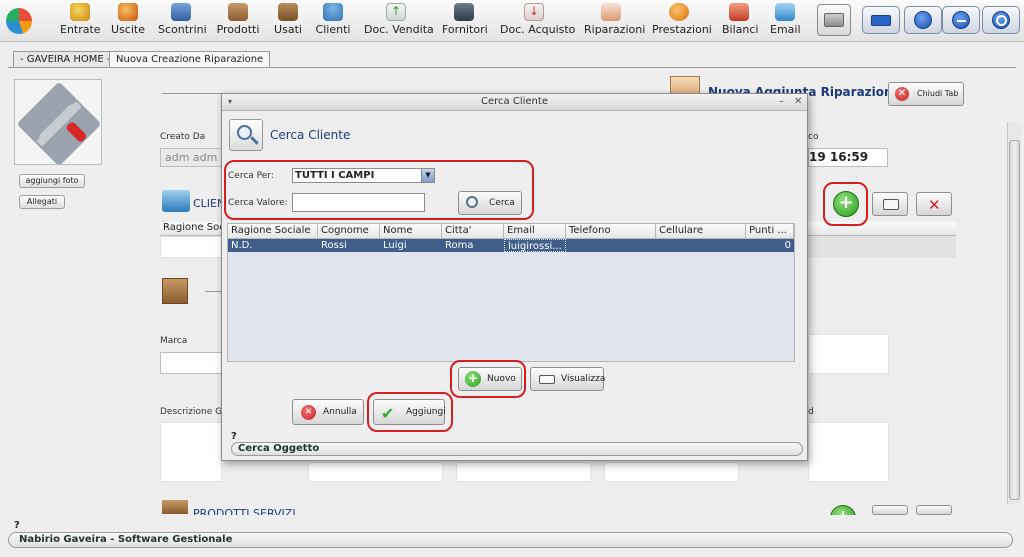 The height and width of the screenshot is (557, 1024). What do you see at coordinates (349, 231) in the screenshot?
I see `col-cognome: Cognome` at bounding box center [349, 231].